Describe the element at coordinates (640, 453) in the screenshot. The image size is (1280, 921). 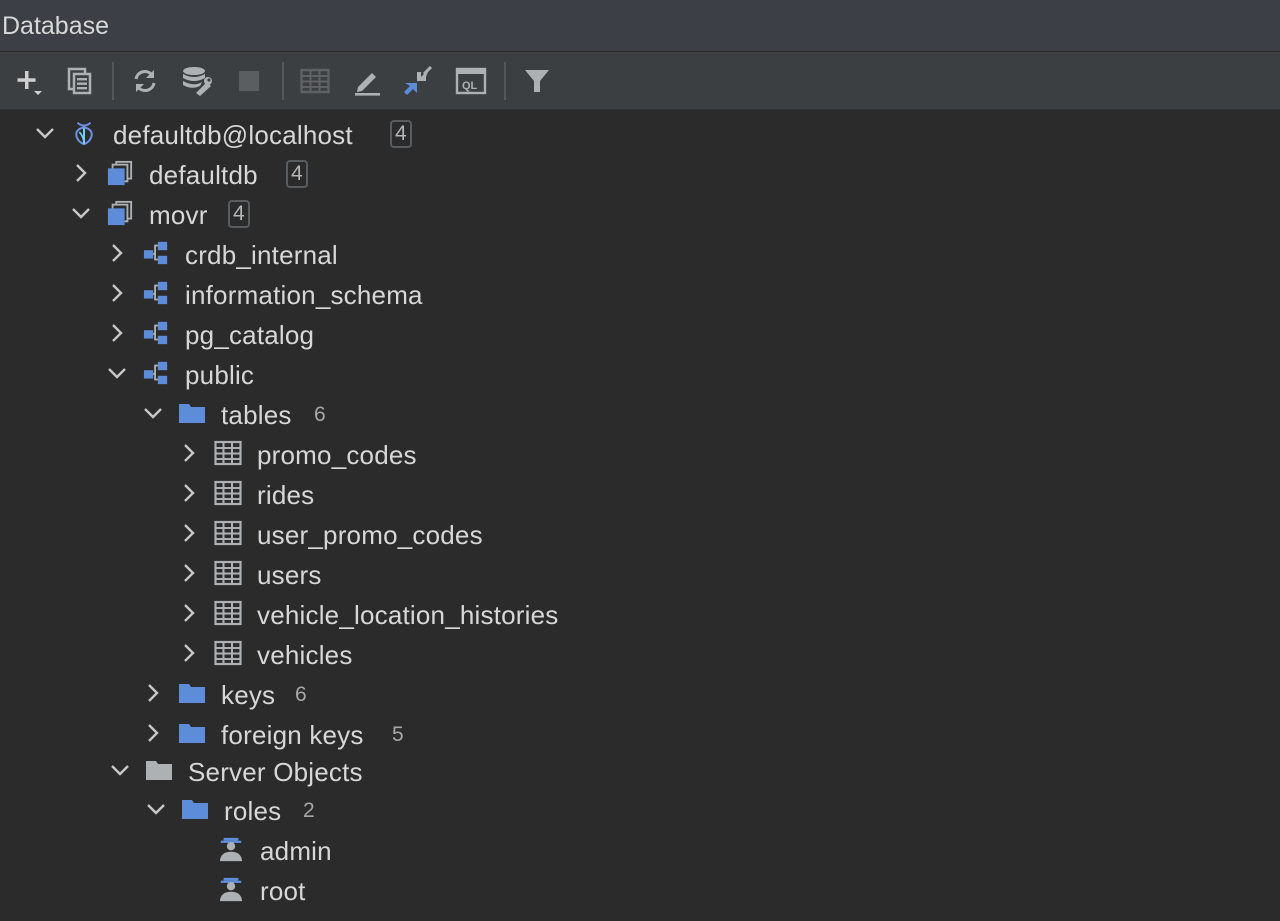
I see `tree-node-table: promo_codes` at that location.